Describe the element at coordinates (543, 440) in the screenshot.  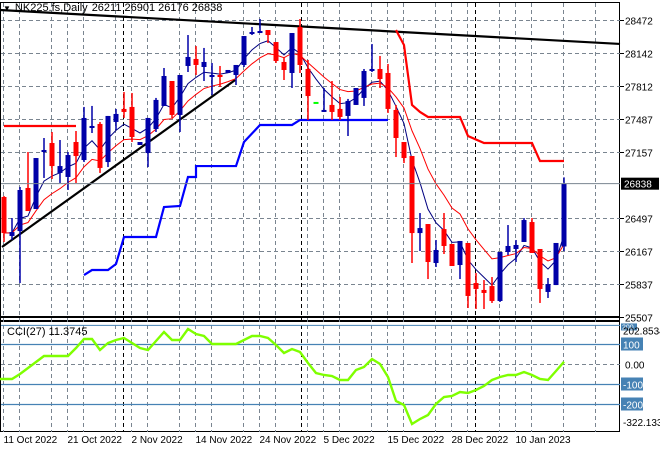
I see `x-tick-label: 10 Jan 2023` at that location.